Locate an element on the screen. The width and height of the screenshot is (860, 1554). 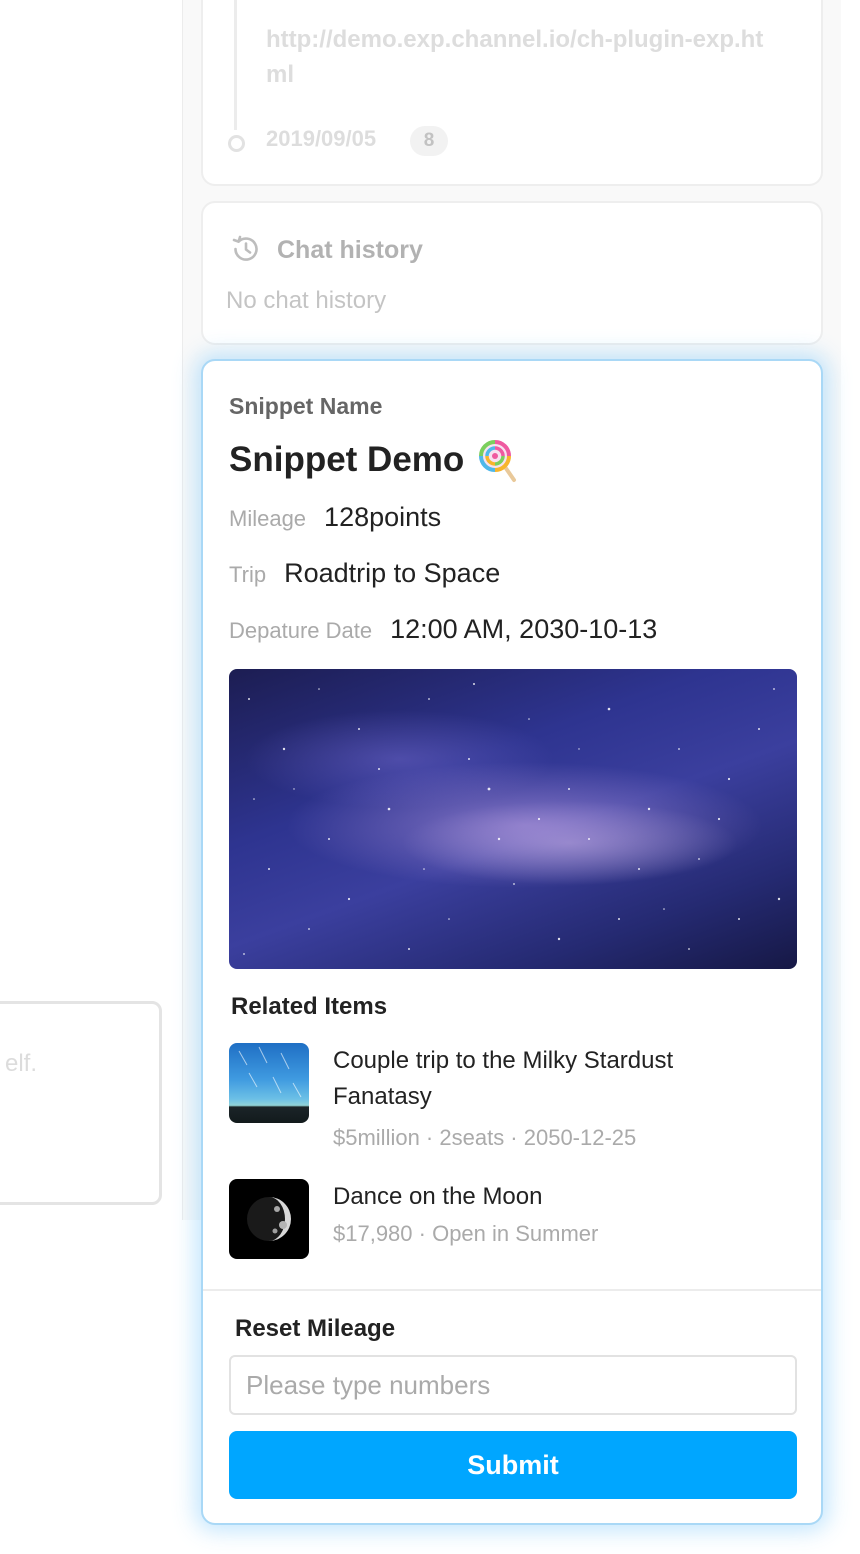
milky-stardust-thumb is located at coordinates (269, 1083).